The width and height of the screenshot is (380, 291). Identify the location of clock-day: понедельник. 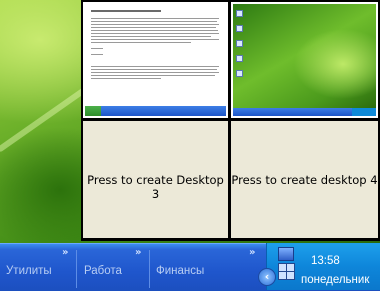
(335, 280).